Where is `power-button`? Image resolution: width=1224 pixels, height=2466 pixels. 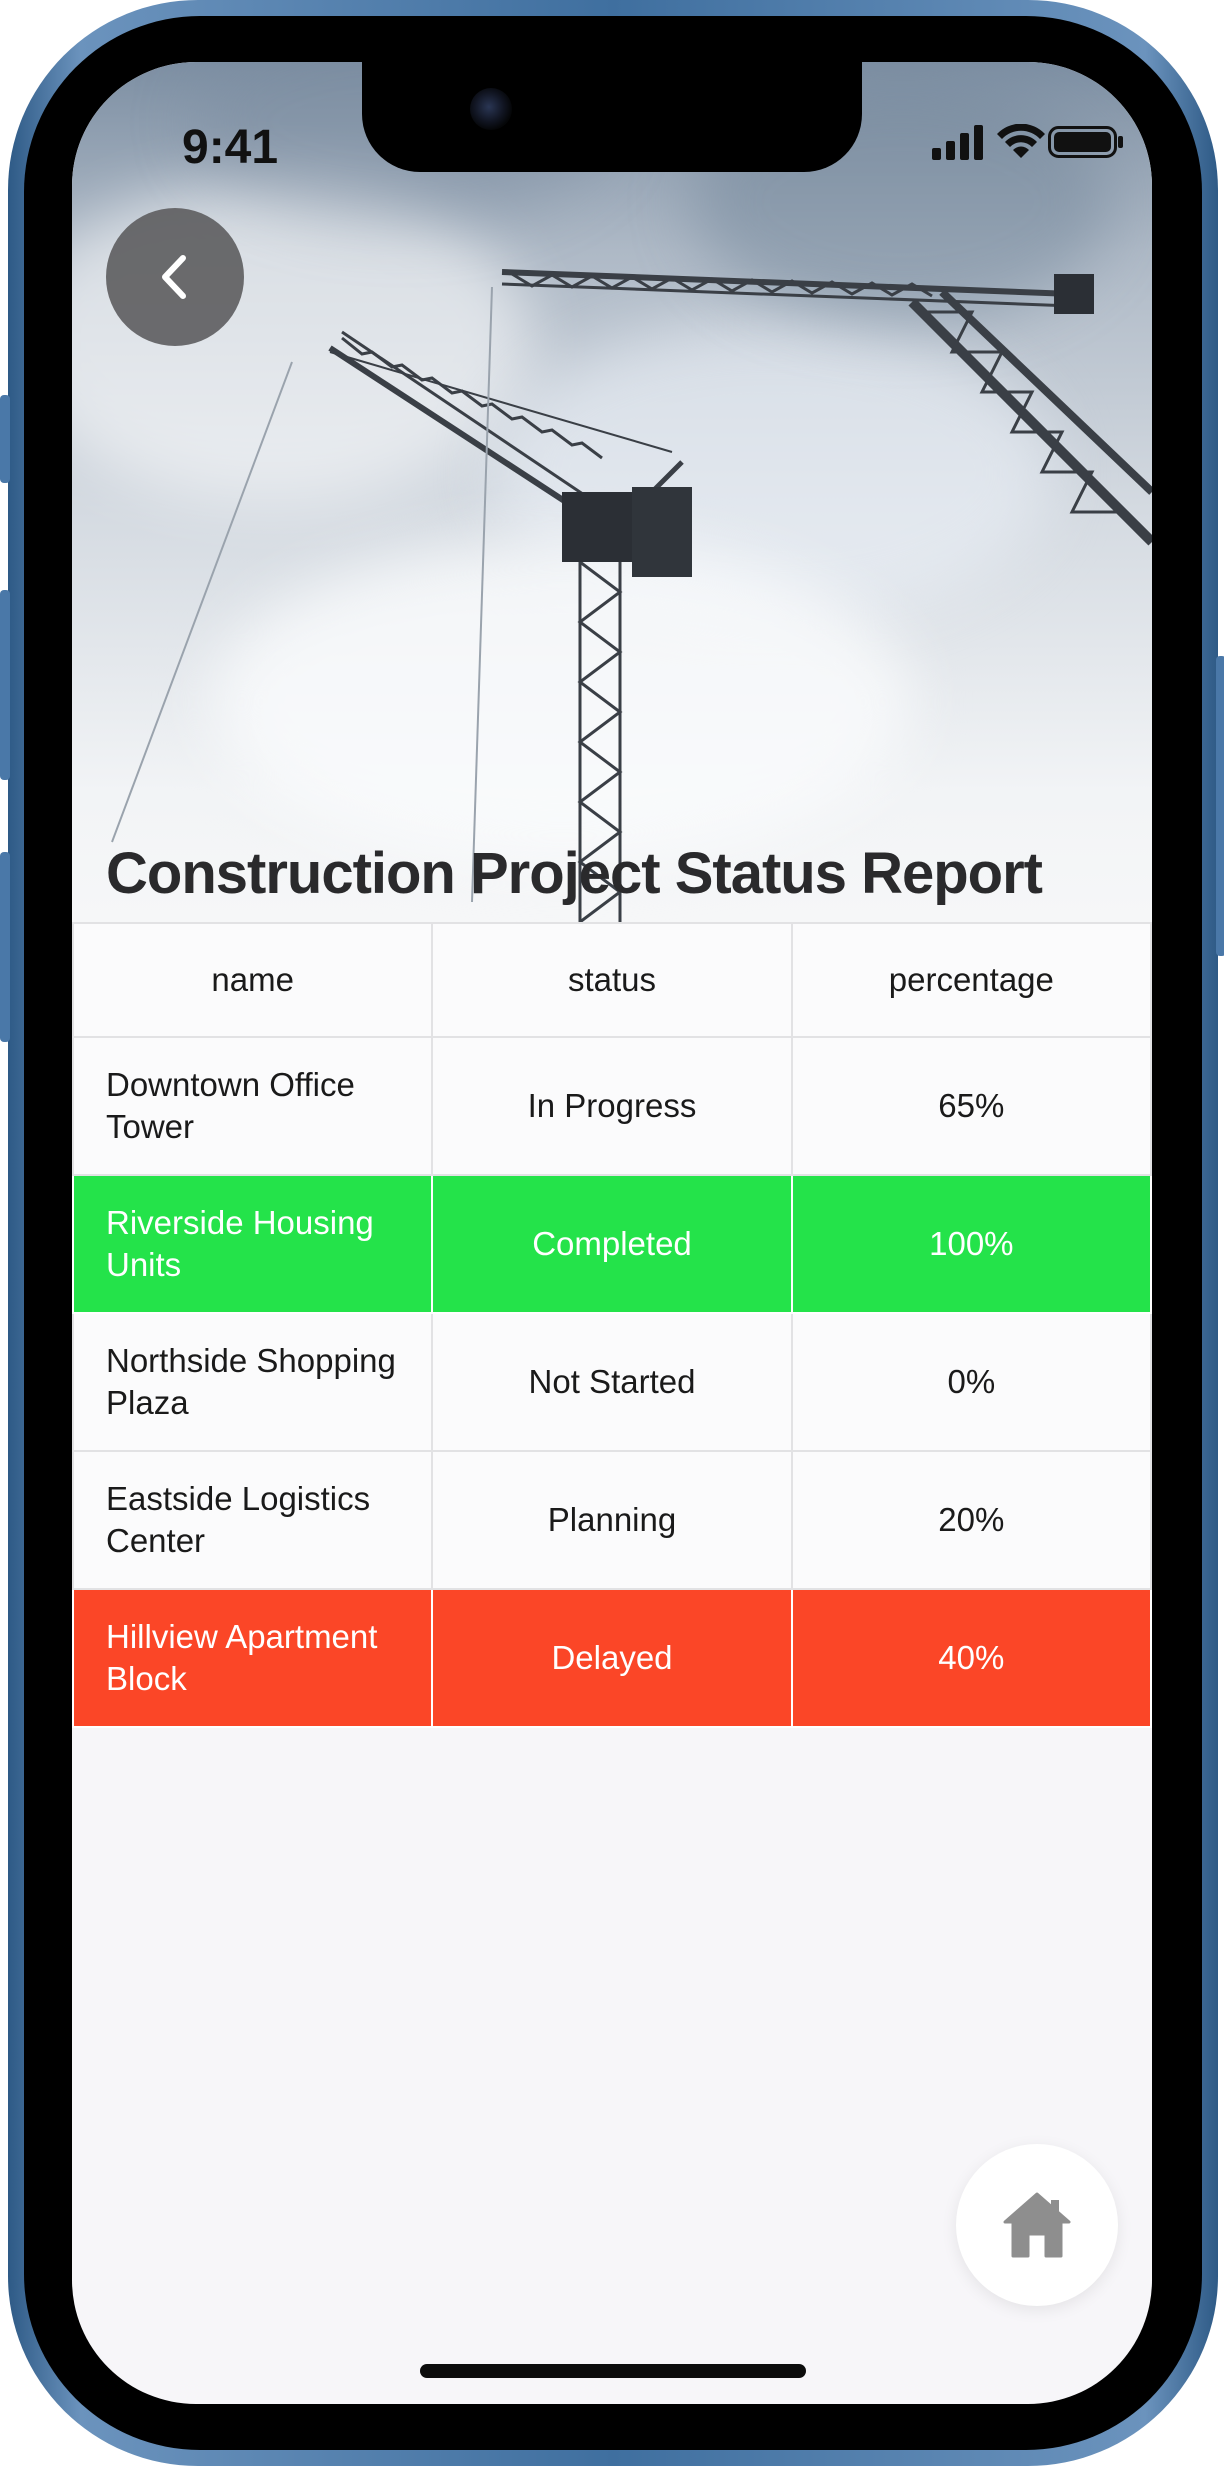 power-button is located at coordinates (1220, 806).